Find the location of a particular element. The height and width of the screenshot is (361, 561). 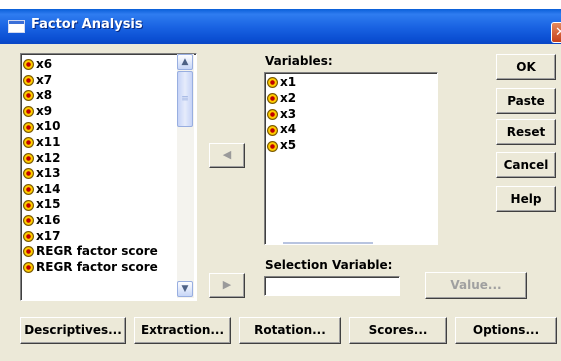

variable-name: x9 is located at coordinates (44, 110).